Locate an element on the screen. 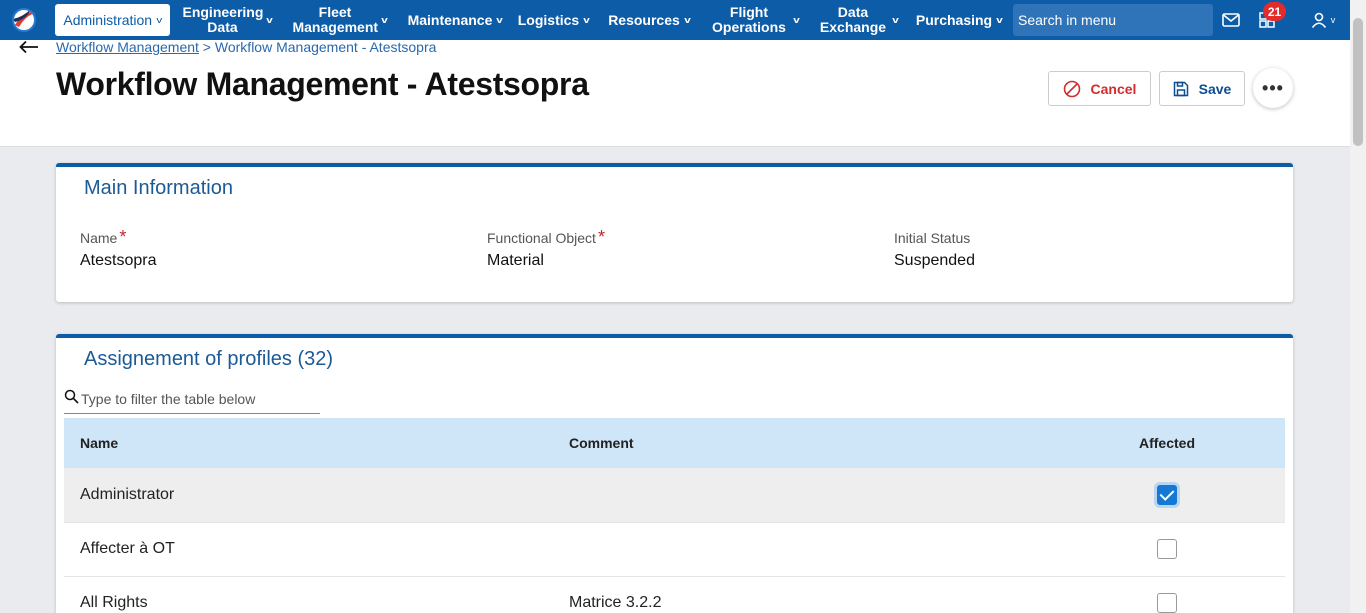  nav-item-purchasing: Purchasing v is located at coordinates (959, 20).